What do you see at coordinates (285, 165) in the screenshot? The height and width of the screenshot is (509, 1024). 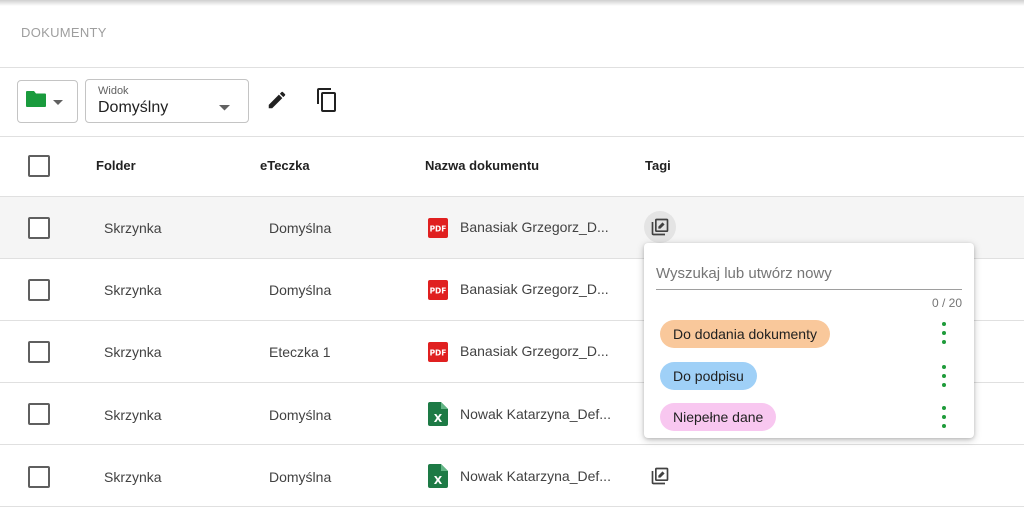 I see `column-header-eteczka: eTeczka` at bounding box center [285, 165].